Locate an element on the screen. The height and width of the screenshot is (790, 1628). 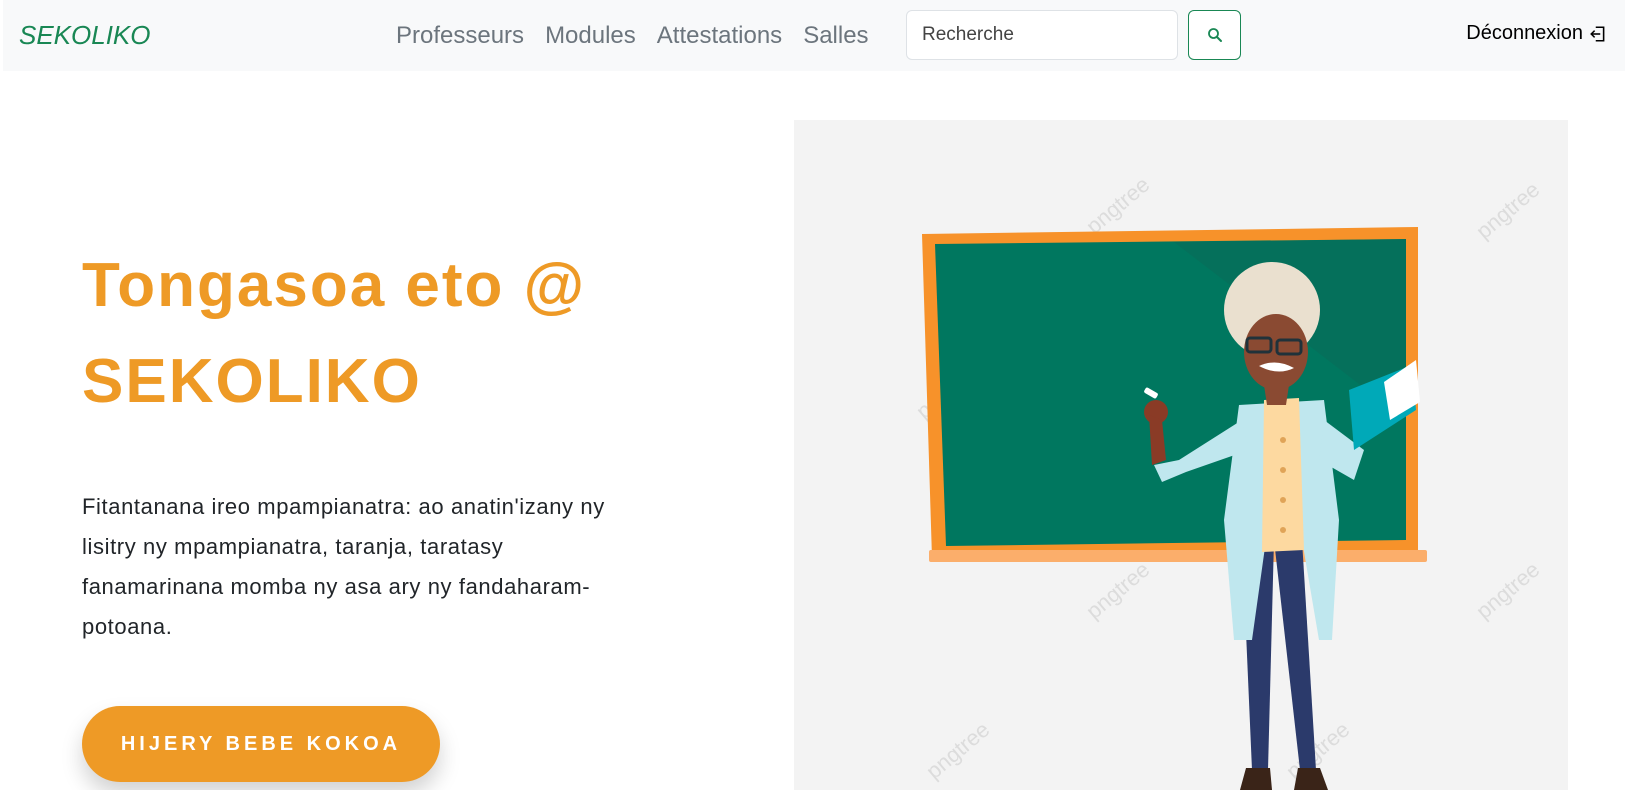
nav-link-salles: Salles is located at coordinates (835, 35).